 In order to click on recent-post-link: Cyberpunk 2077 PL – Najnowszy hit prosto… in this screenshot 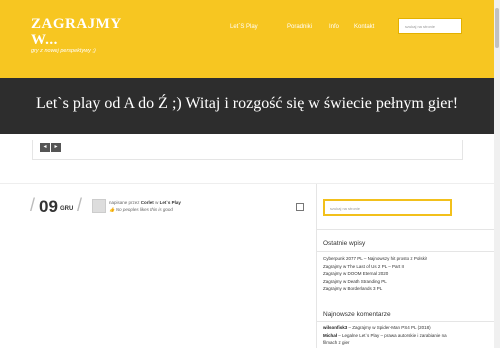, I will do `click(375, 258)`.